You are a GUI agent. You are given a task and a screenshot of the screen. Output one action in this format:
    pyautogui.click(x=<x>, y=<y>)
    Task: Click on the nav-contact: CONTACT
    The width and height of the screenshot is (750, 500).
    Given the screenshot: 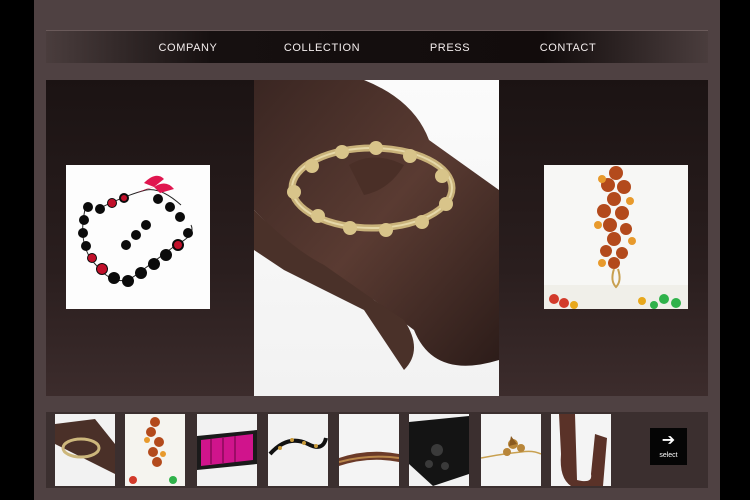 What is the action you would take?
    pyautogui.click(x=568, y=47)
    